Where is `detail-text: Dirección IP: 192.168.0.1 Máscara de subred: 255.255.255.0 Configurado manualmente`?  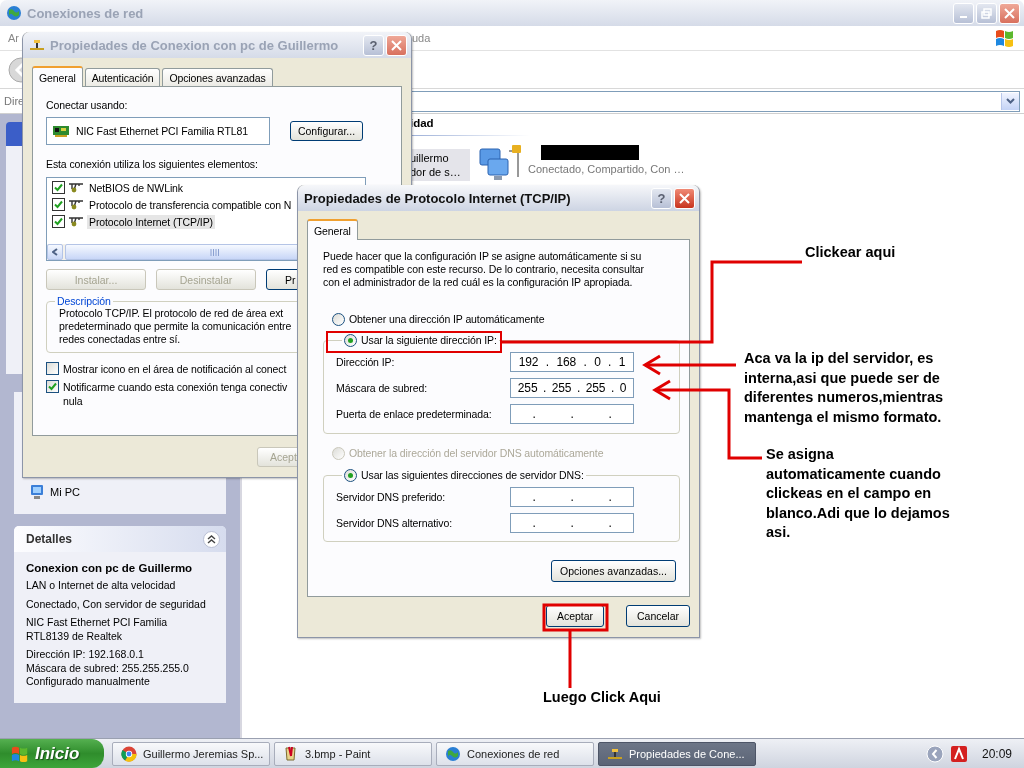 detail-text: Dirección IP: 192.168.0.1 Máscara de subred: 255.255.255.0 Configurado manualmente is located at coordinates (108, 668).